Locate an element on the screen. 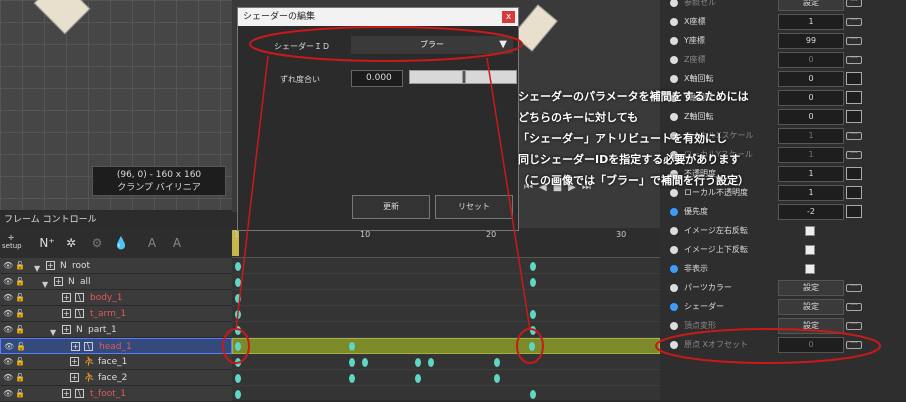 Image resolution: width=906 pixels, height=402 pixels. update-button: 更新 is located at coordinates (391, 207).